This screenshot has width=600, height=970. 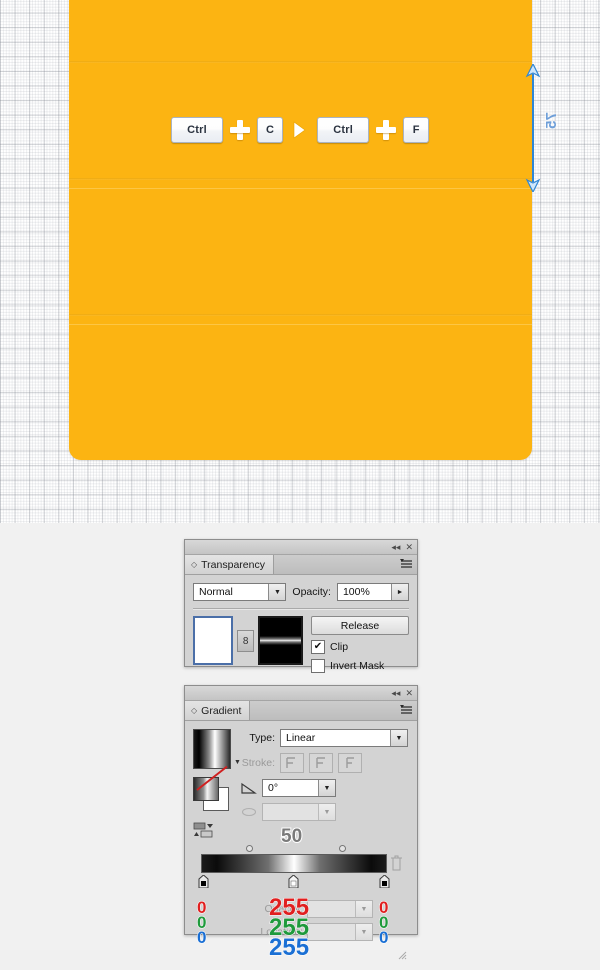 What do you see at coordinates (301, 693) in the screenshot?
I see `gradient-panel-chrome: ◂◂ ✕` at bounding box center [301, 693].